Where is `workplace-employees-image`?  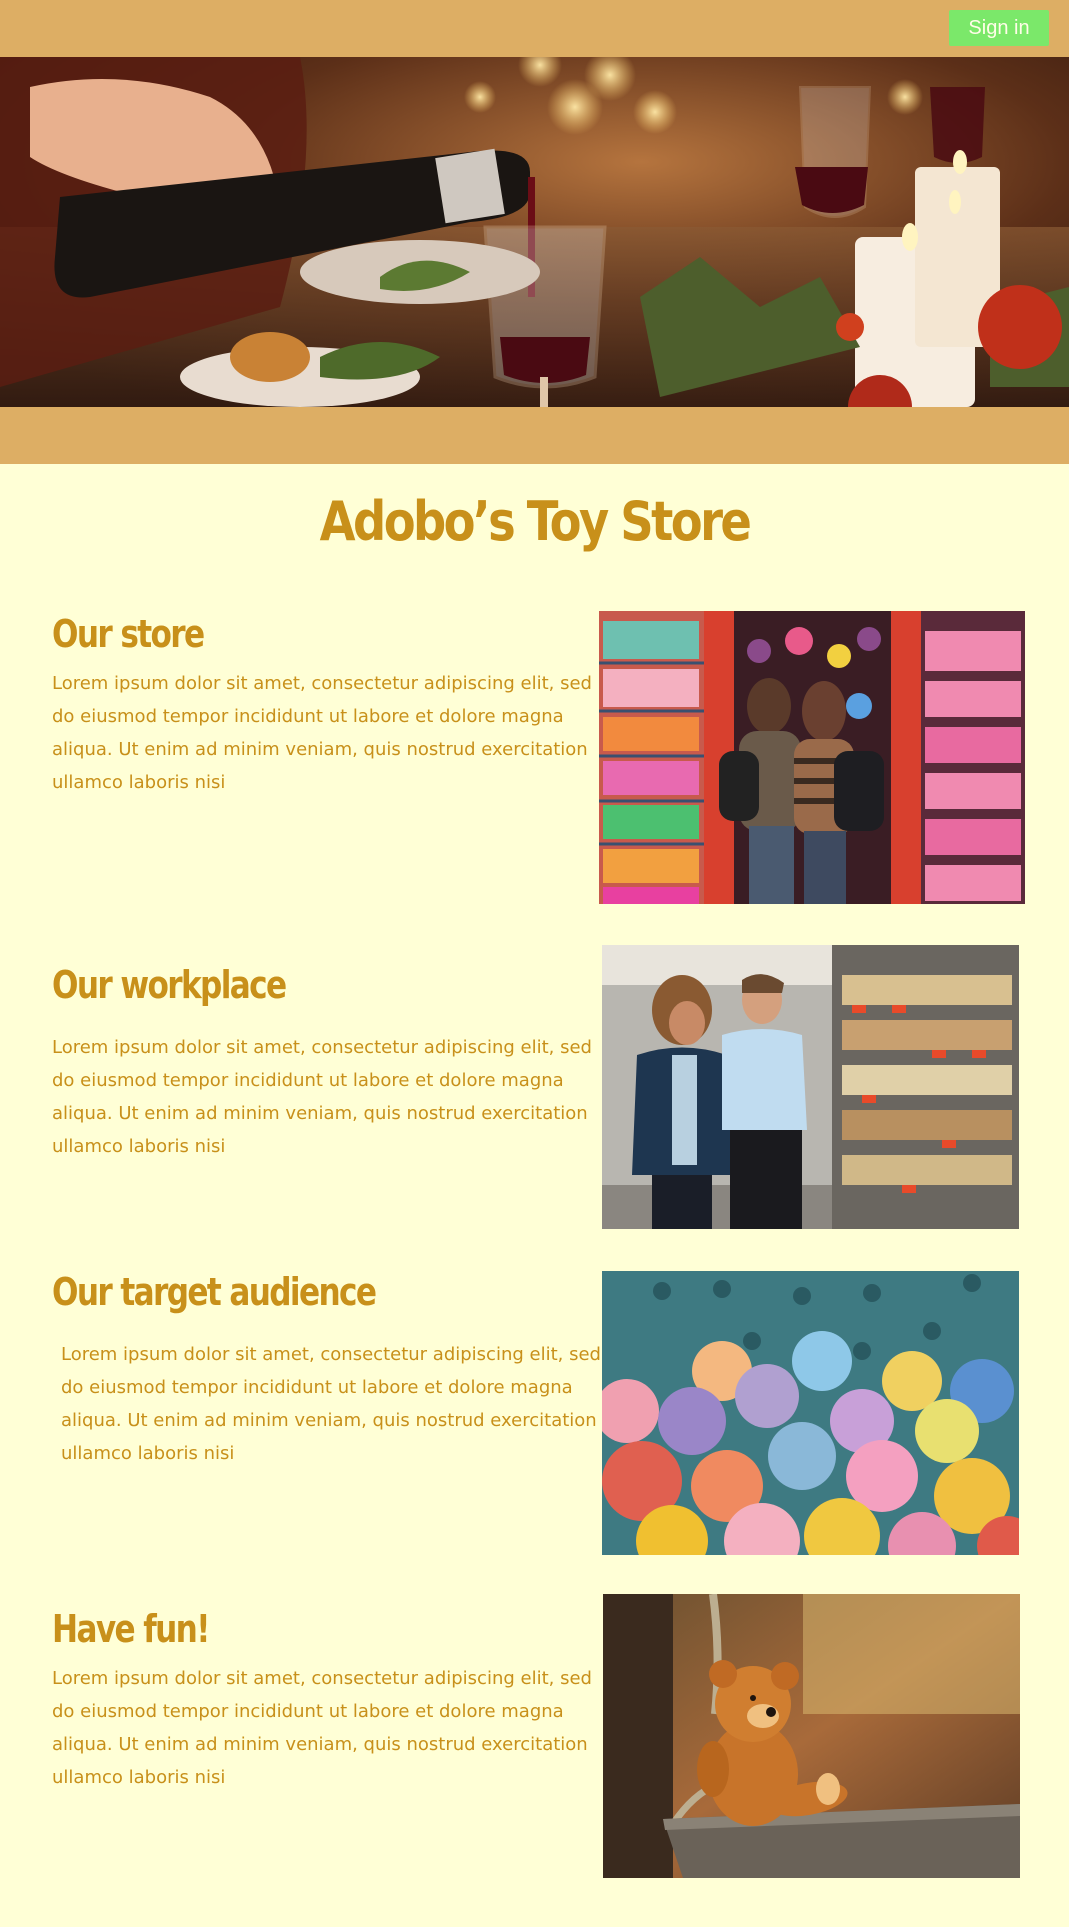 workplace-employees-image is located at coordinates (810, 1087).